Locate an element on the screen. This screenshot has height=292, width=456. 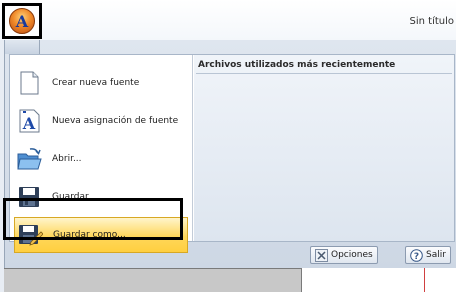
exit-button: ? Salir is located at coordinates (428, 255).